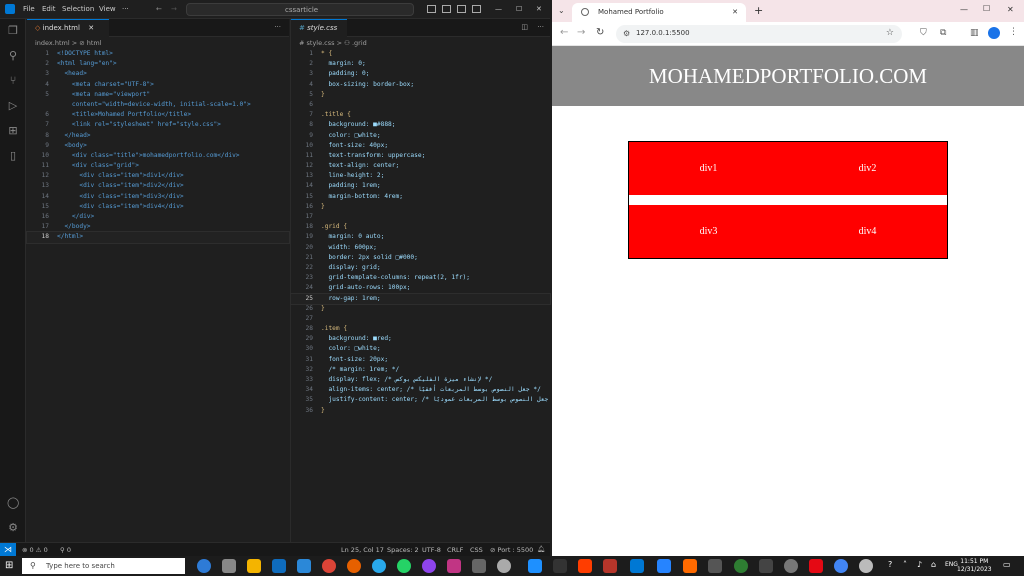 The image size is (1024, 576). What do you see at coordinates (158, 237) in the screenshot?
I see `code-line: 18 </html>` at bounding box center [158, 237].